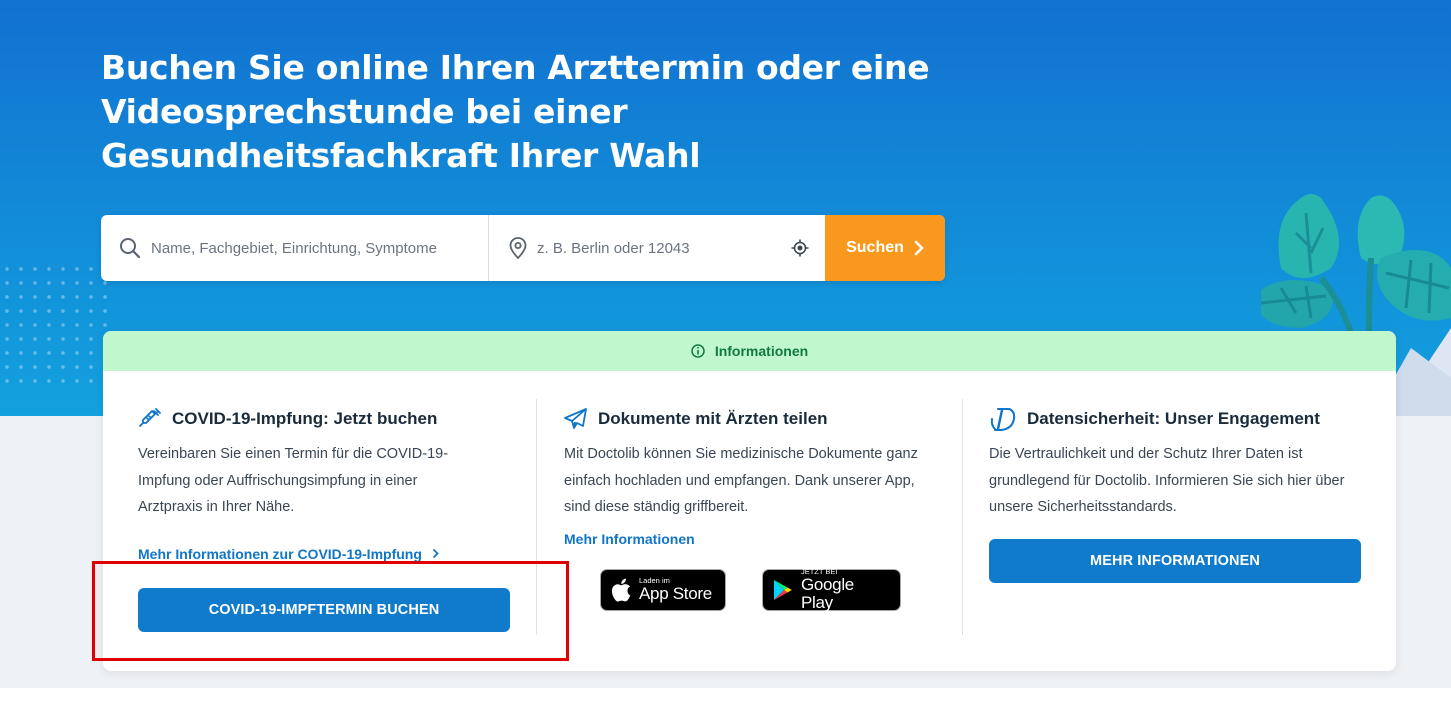 The height and width of the screenshot is (717, 1451). Describe the element at coordinates (130, 248) in the screenshot. I see `search-icon` at that location.